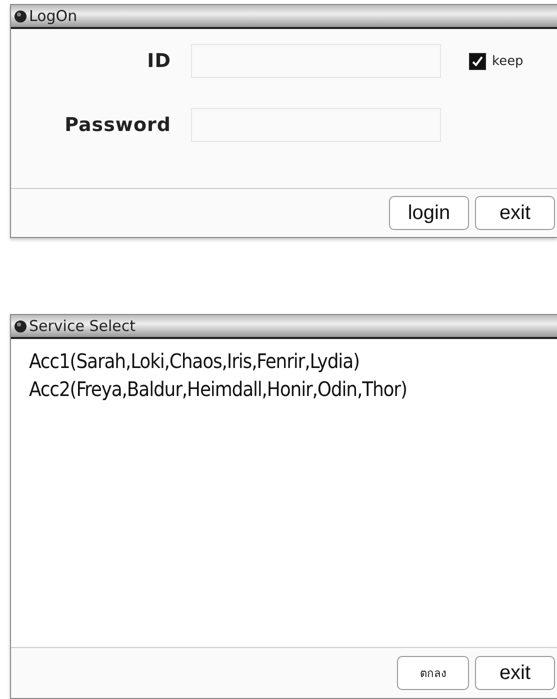 The width and height of the screenshot is (557, 699). What do you see at coordinates (82, 326) in the screenshot?
I see `window-title: Service Select` at bounding box center [82, 326].